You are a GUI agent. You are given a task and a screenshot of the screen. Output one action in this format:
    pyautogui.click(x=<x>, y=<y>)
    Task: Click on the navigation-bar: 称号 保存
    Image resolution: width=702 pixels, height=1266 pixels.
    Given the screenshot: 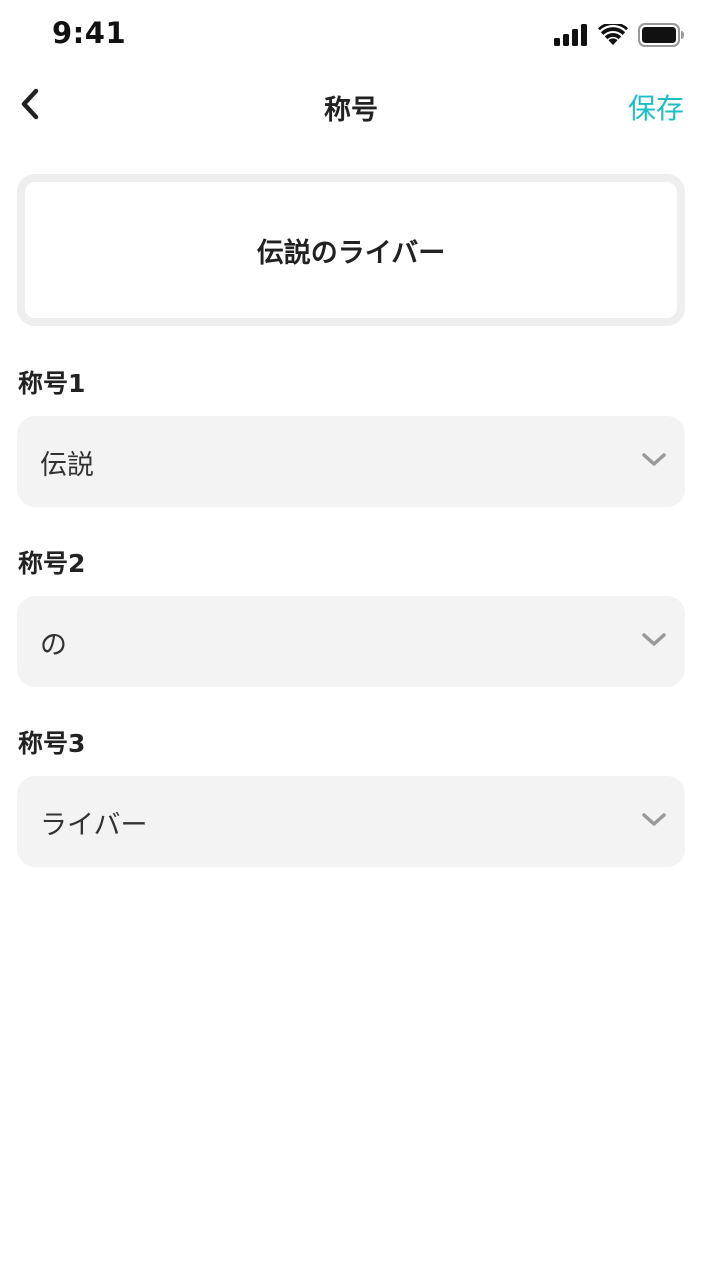 What is the action you would take?
    pyautogui.click(x=351, y=107)
    